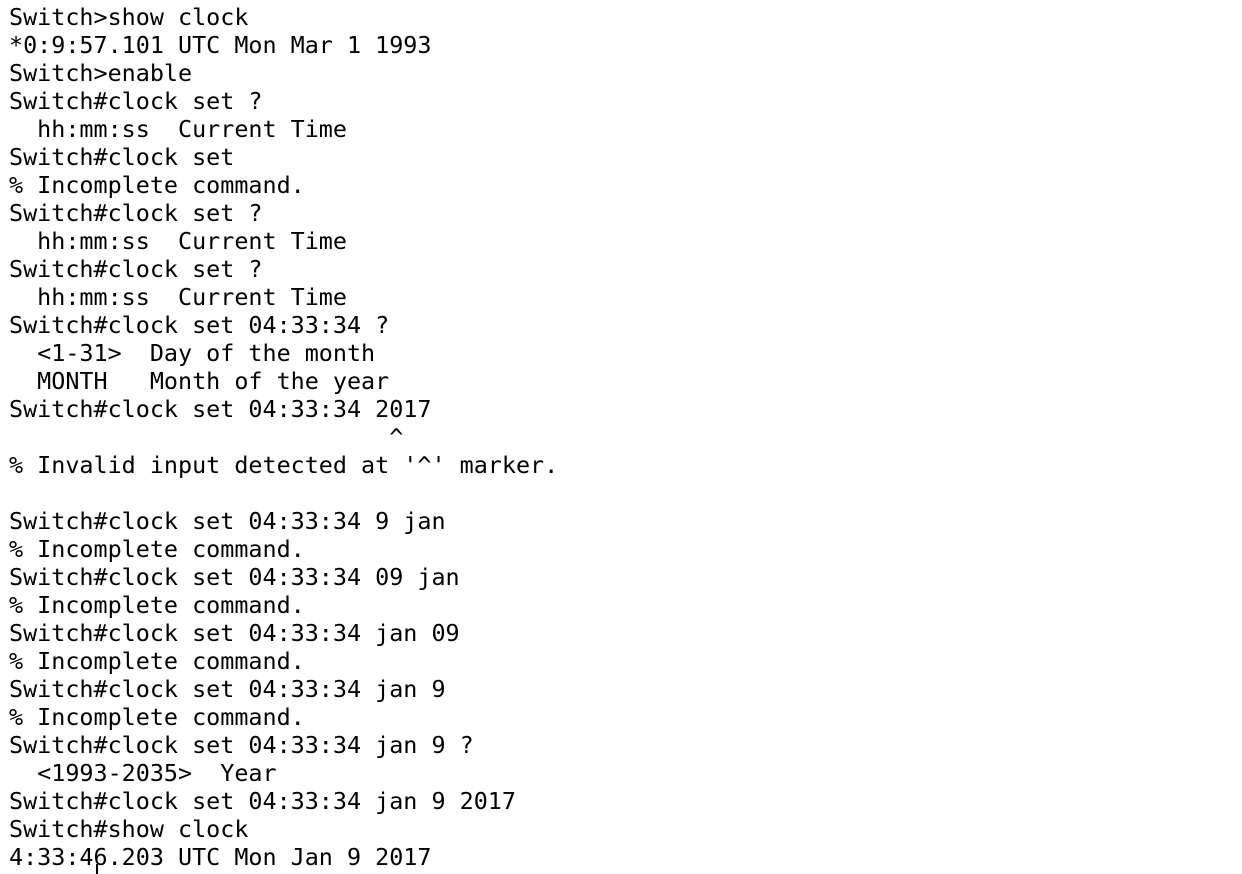  What do you see at coordinates (199, 381) in the screenshot?
I see `terminal-line: MONTH Month of the year` at bounding box center [199, 381].